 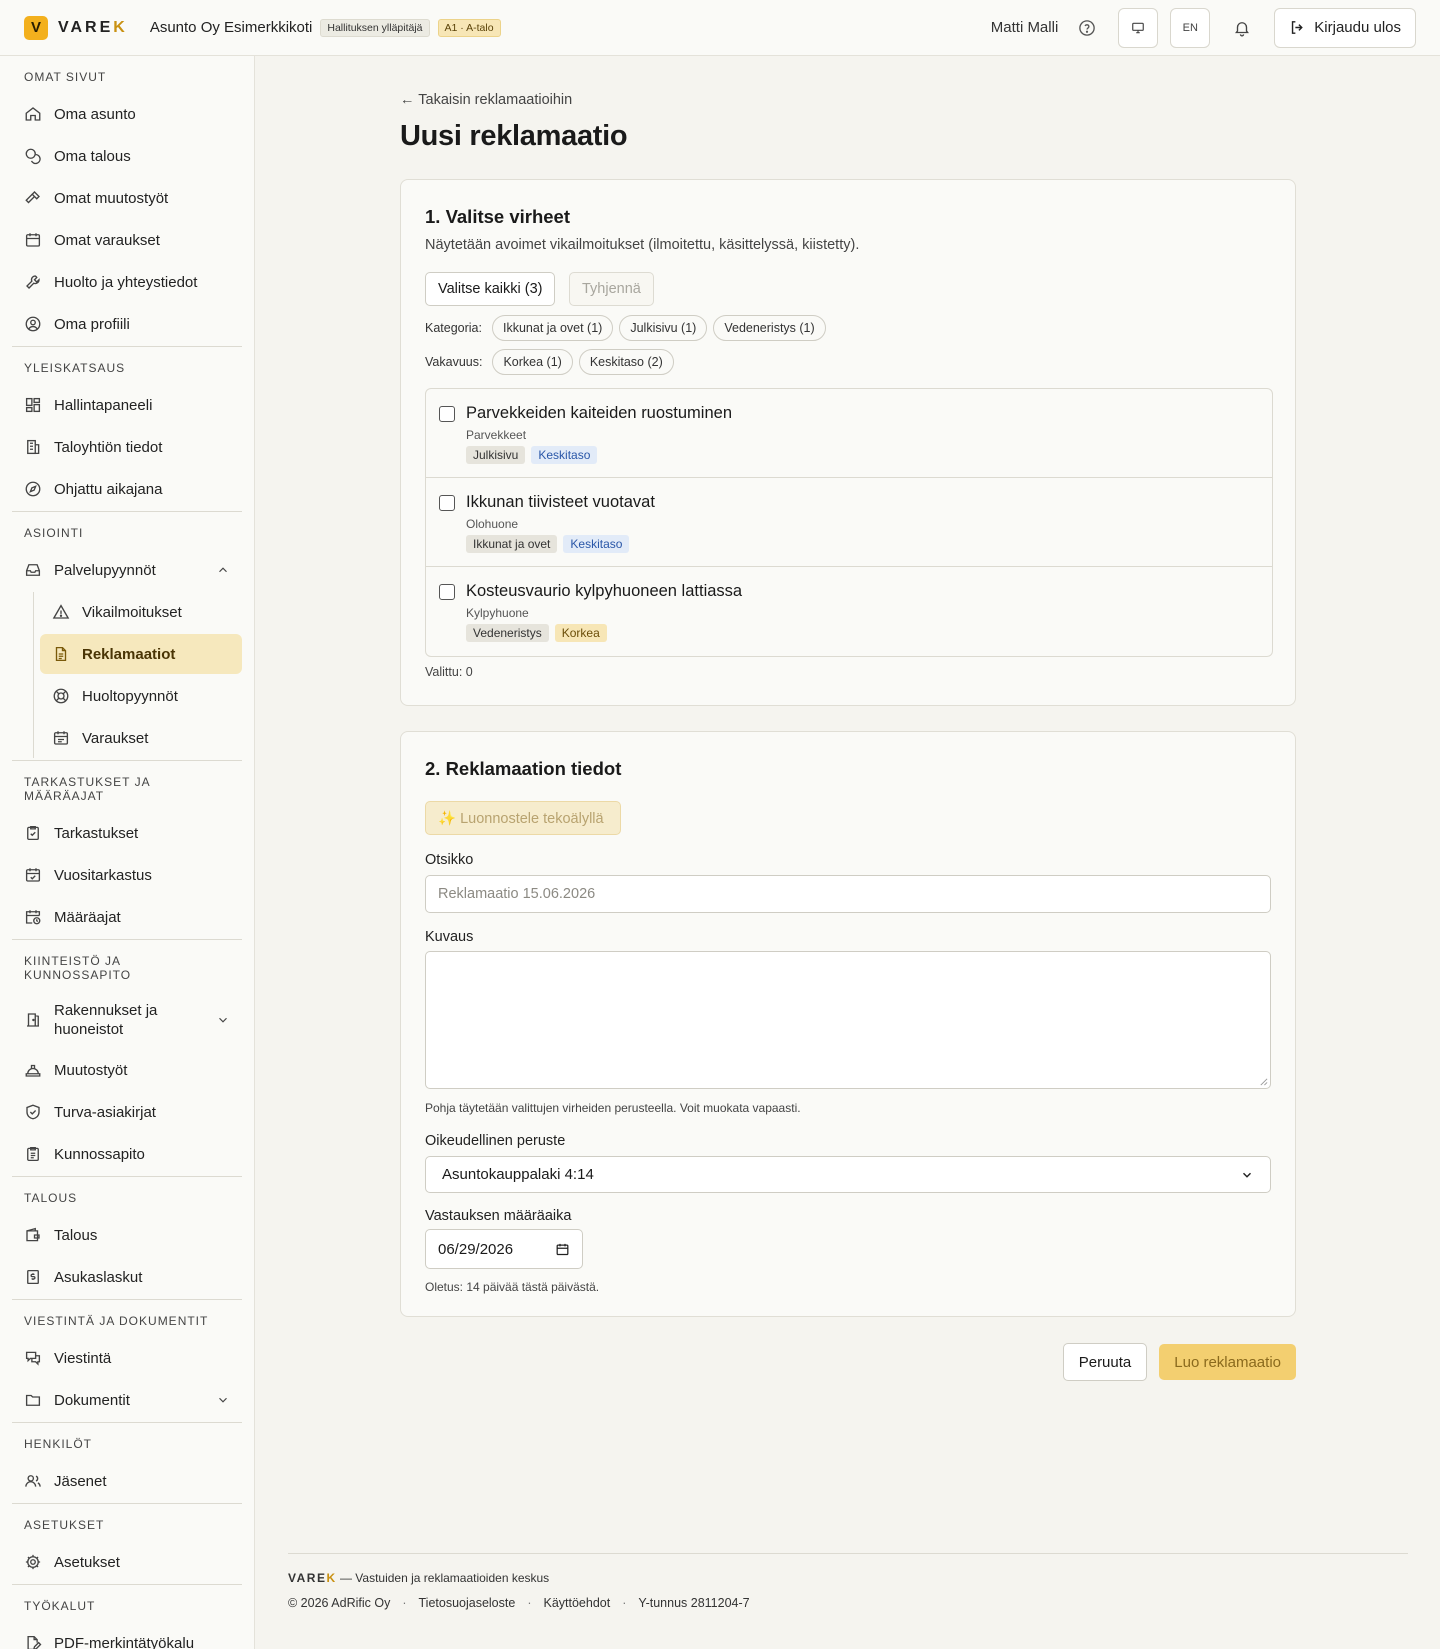 I want to click on sidebar-item-rakennukset: Rakennukset ja huoneistot, so click(x=127, y=1020).